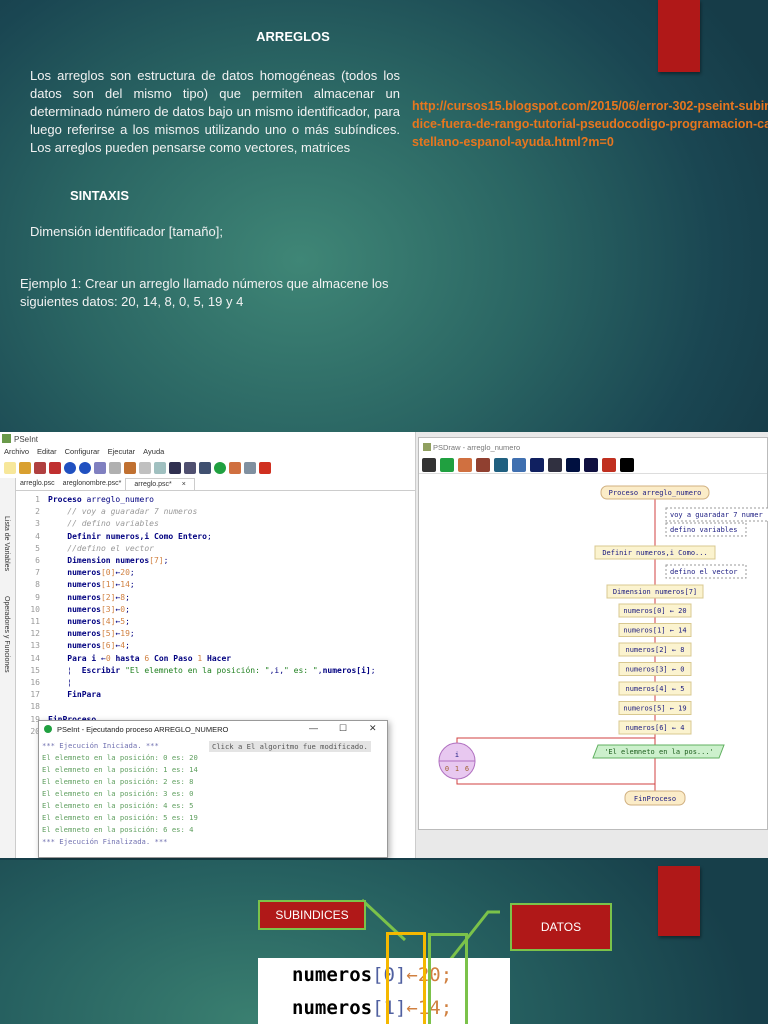  What do you see at coordinates (659, 752) in the screenshot?
I see `output-node-text: 'El elemneto en la pos...'` at bounding box center [659, 752].